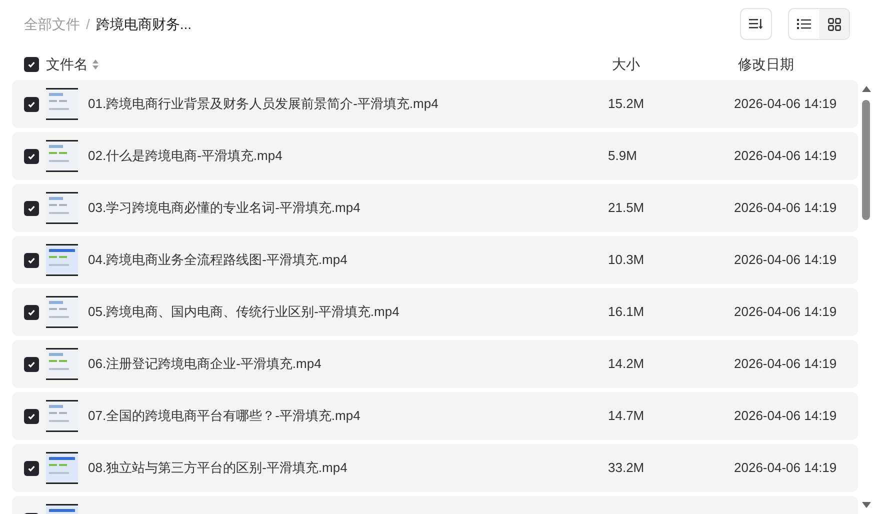 This screenshot has width=874, height=514. What do you see at coordinates (435, 468) in the screenshot?
I see `file-row: 08.独立站与第三方平台的区别-平滑填充.mp4 33.2M 2026-04-06 14:19` at bounding box center [435, 468].